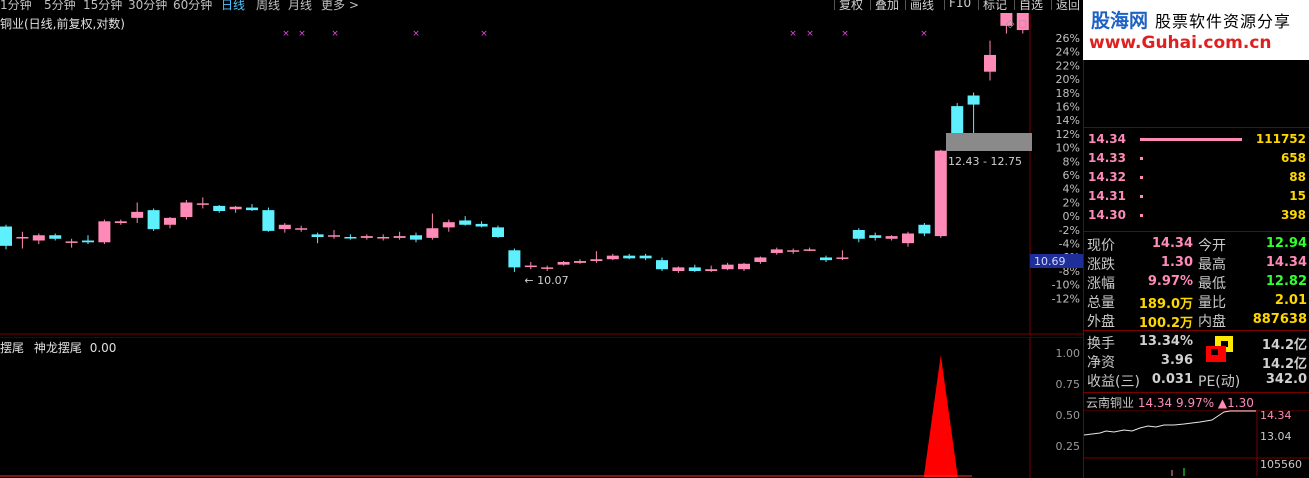  Describe the element at coordinates (1068, 134) in the screenshot. I see `percent-tick-label: 12%` at that location.